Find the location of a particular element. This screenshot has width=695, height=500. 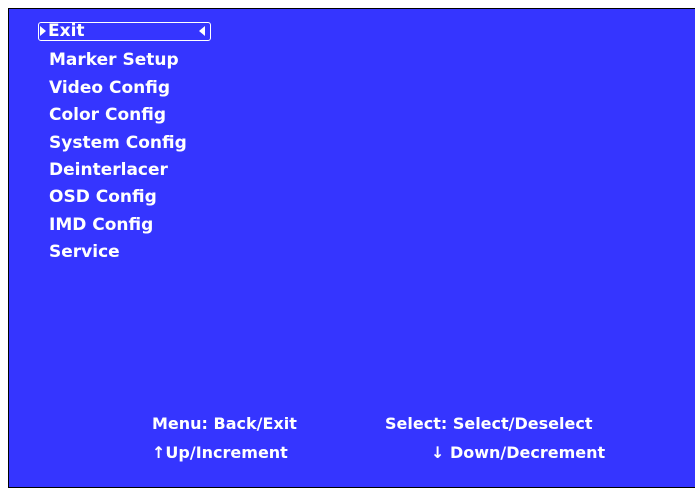

menu-item-system-config: System Config is located at coordinates (124, 145).